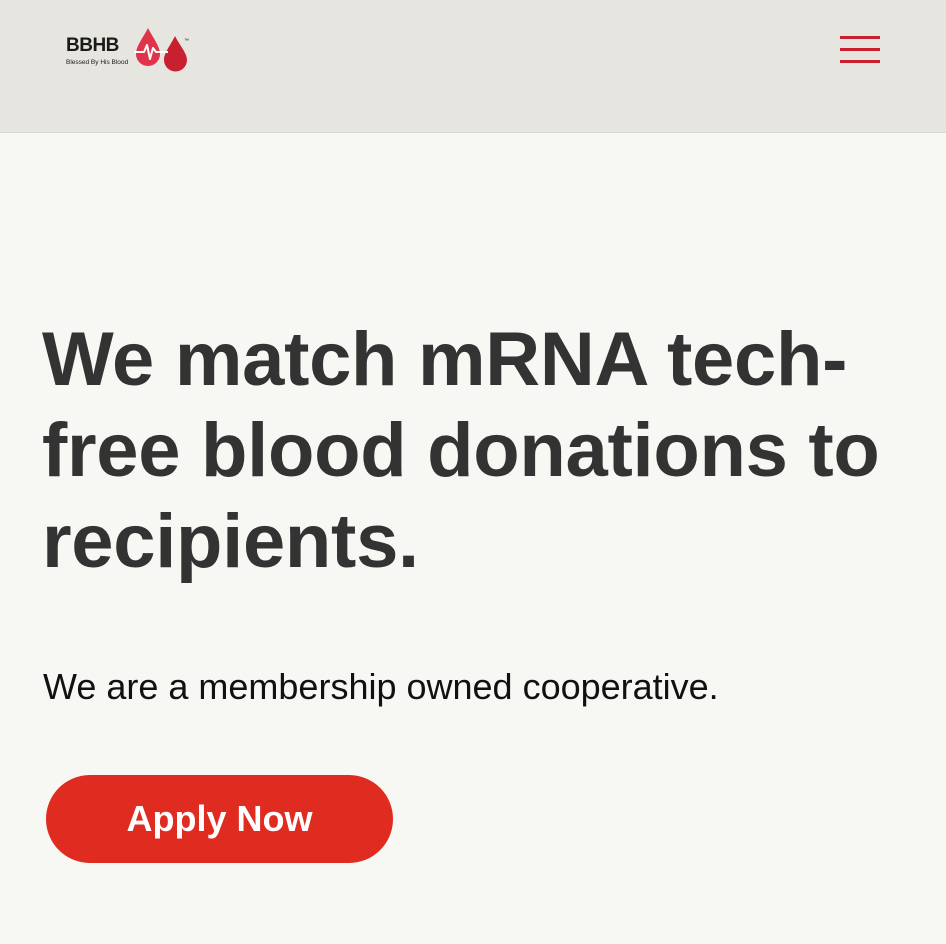  I want to click on logo-wordmark: BBHB, so click(92, 45).